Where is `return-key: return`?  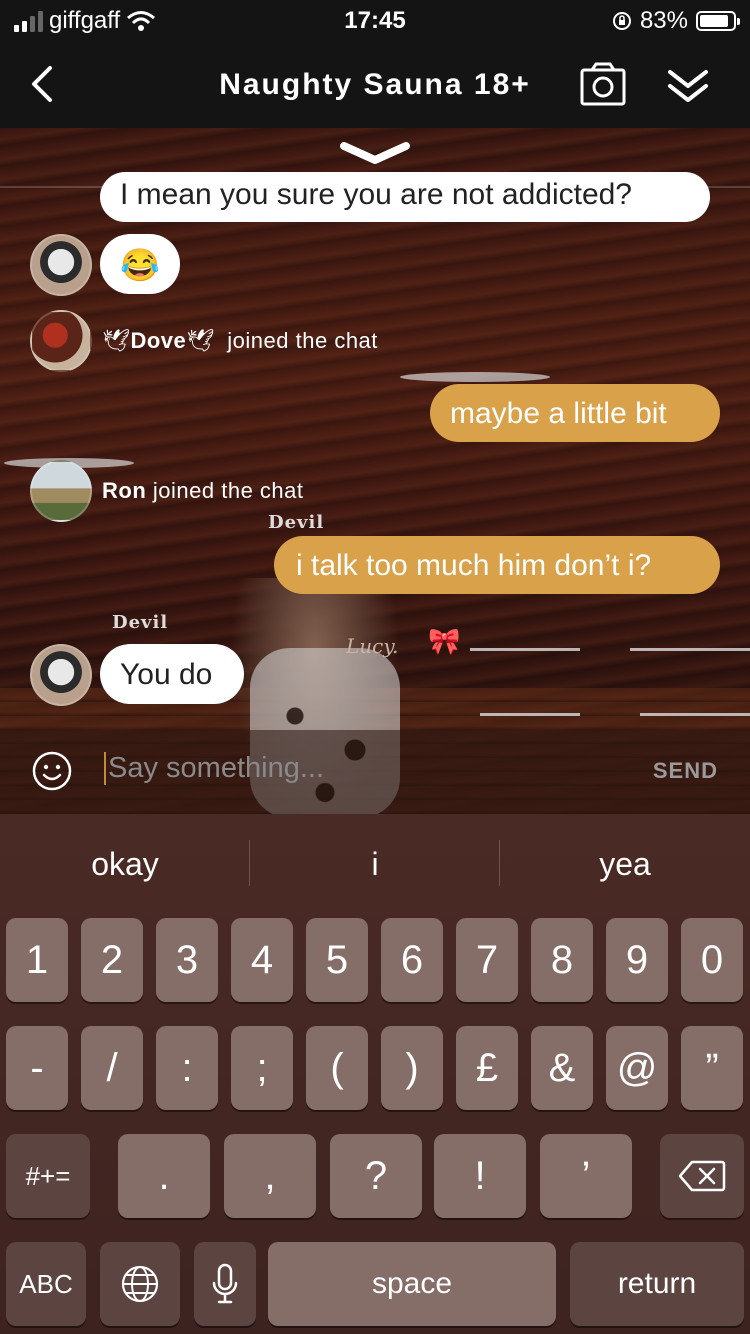
return-key: return is located at coordinates (657, 1284).